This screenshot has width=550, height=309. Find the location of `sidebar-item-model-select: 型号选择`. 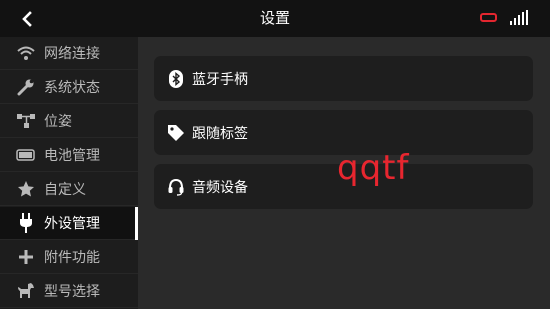

sidebar-item-model-select: 型号选择 is located at coordinates (69, 291).